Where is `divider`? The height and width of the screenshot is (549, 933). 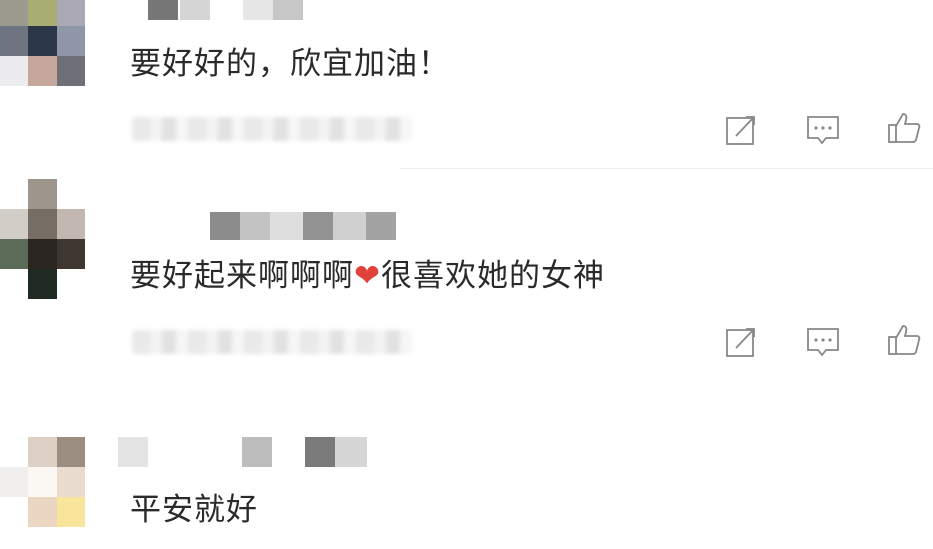 divider is located at coordinates (666, 168).